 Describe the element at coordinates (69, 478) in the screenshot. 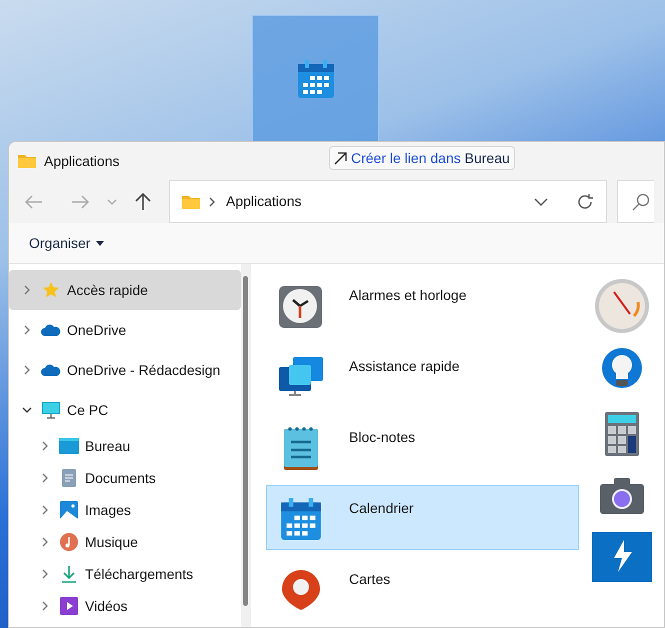

I see `document-icon` at that location.